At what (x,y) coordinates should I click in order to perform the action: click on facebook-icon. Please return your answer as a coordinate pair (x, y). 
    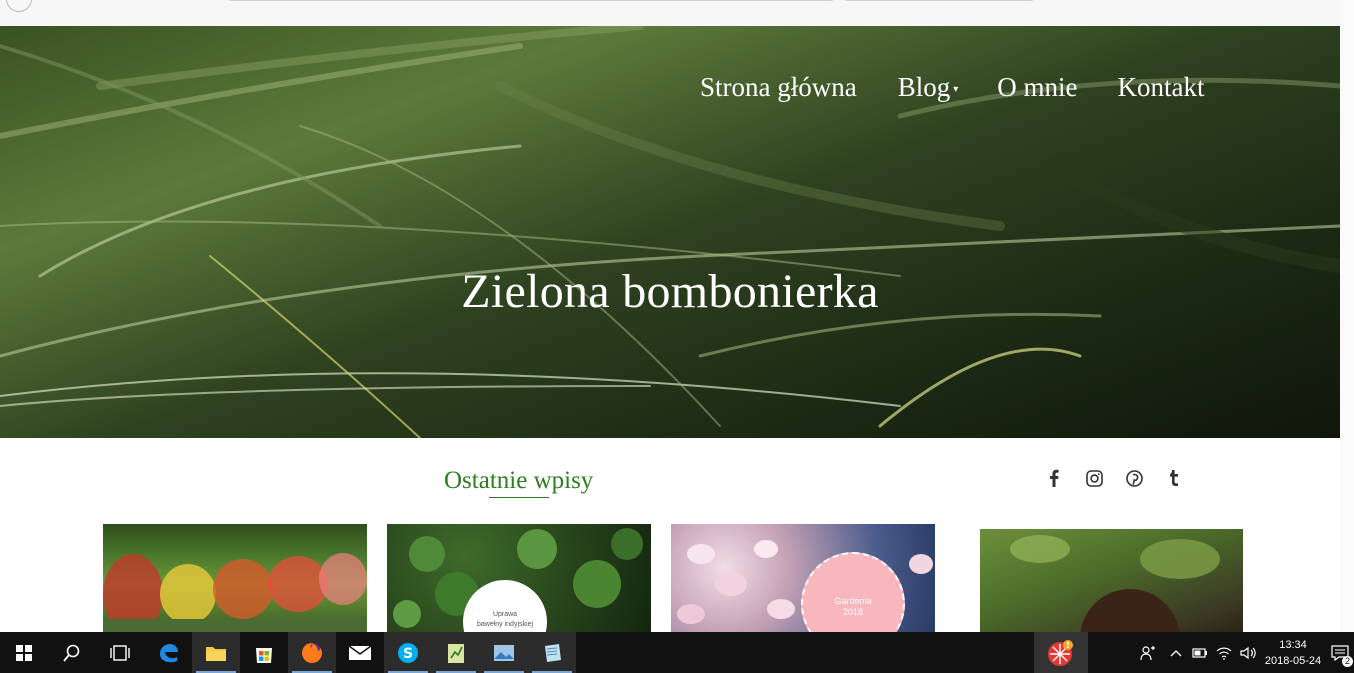
    Looking at the image, I should click on (1054, 478).